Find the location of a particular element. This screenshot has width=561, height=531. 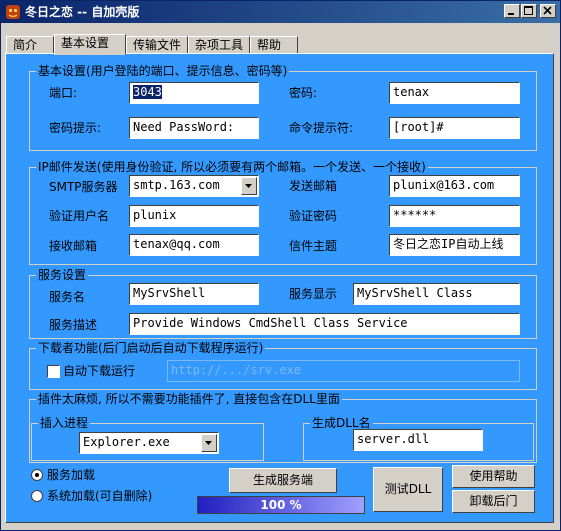

receiver-email-label: 接收邮箱 is located at coordinates (73, 246).